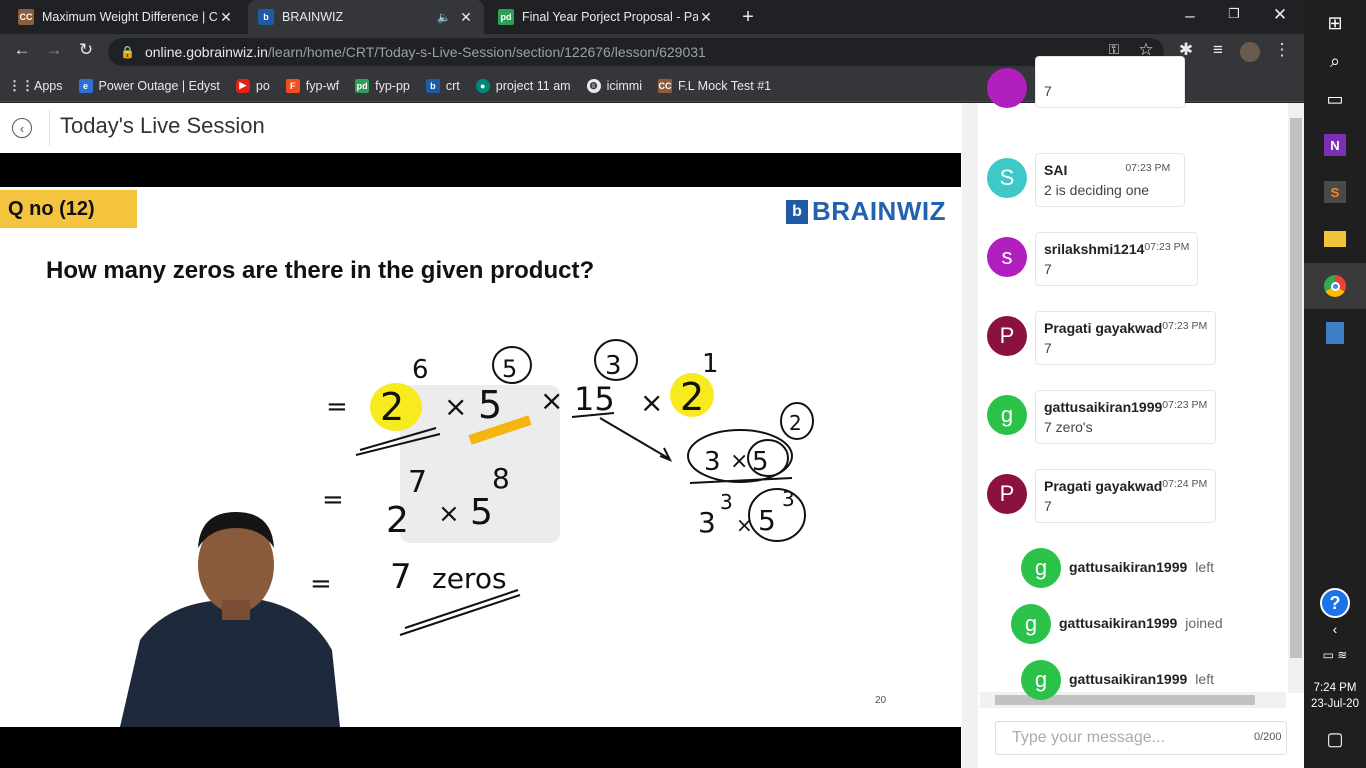 This screenshot has width=1366, height=768. I want to click on char-counter: 0/200, so click(1268, 737).